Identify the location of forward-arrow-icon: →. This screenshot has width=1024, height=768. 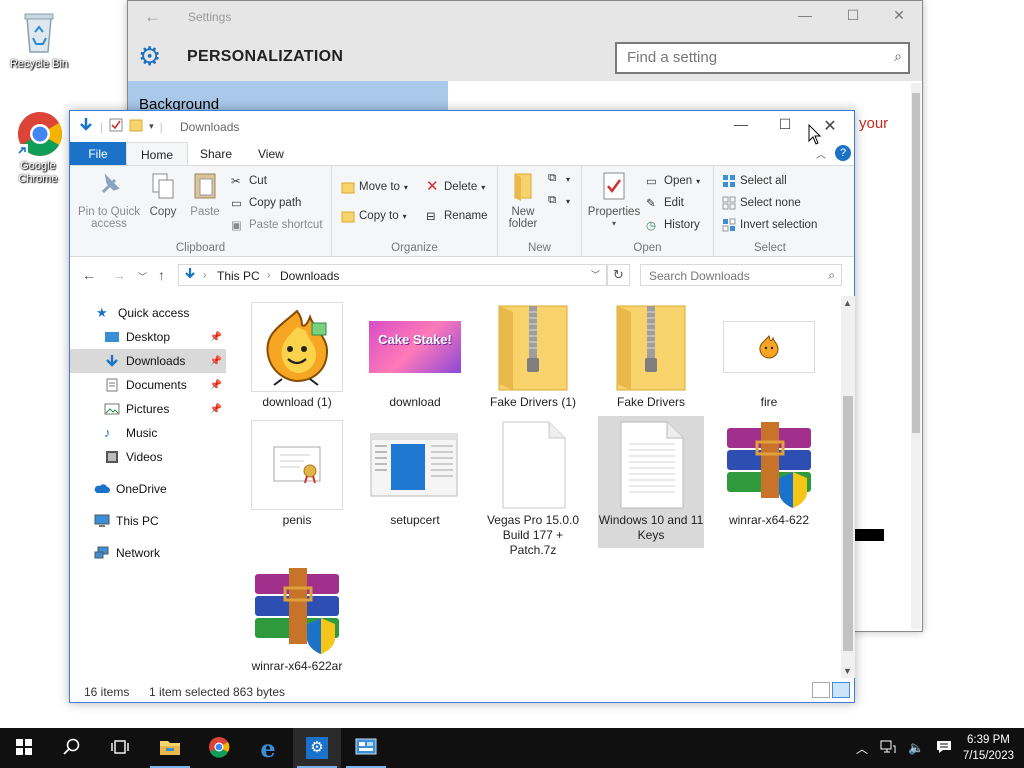
(119, 275).